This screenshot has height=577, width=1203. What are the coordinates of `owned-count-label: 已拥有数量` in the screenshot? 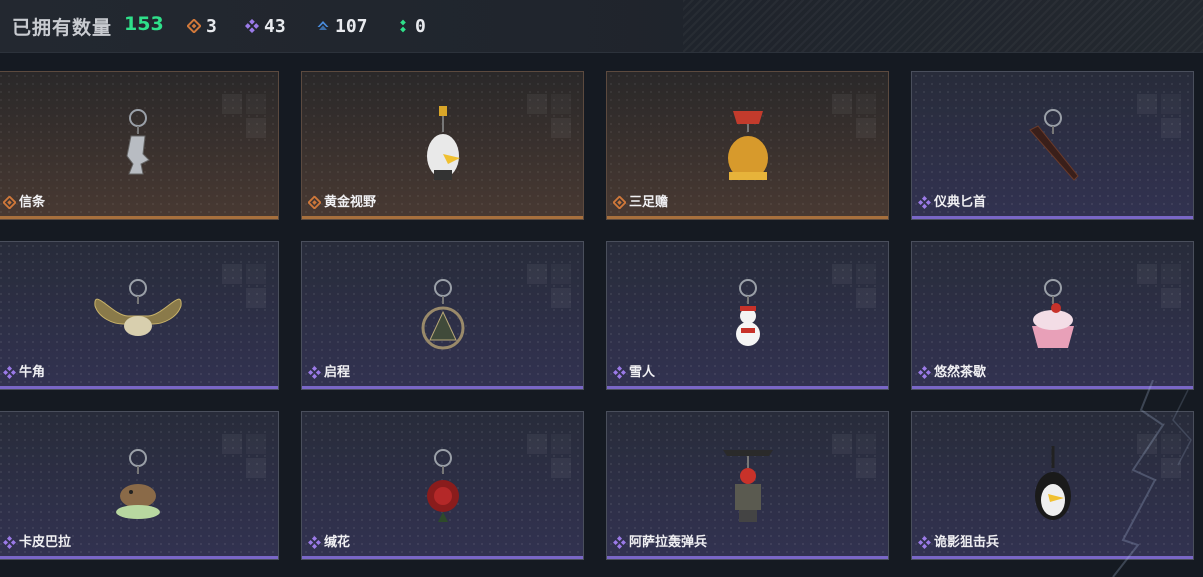 It's located at (62, 28).